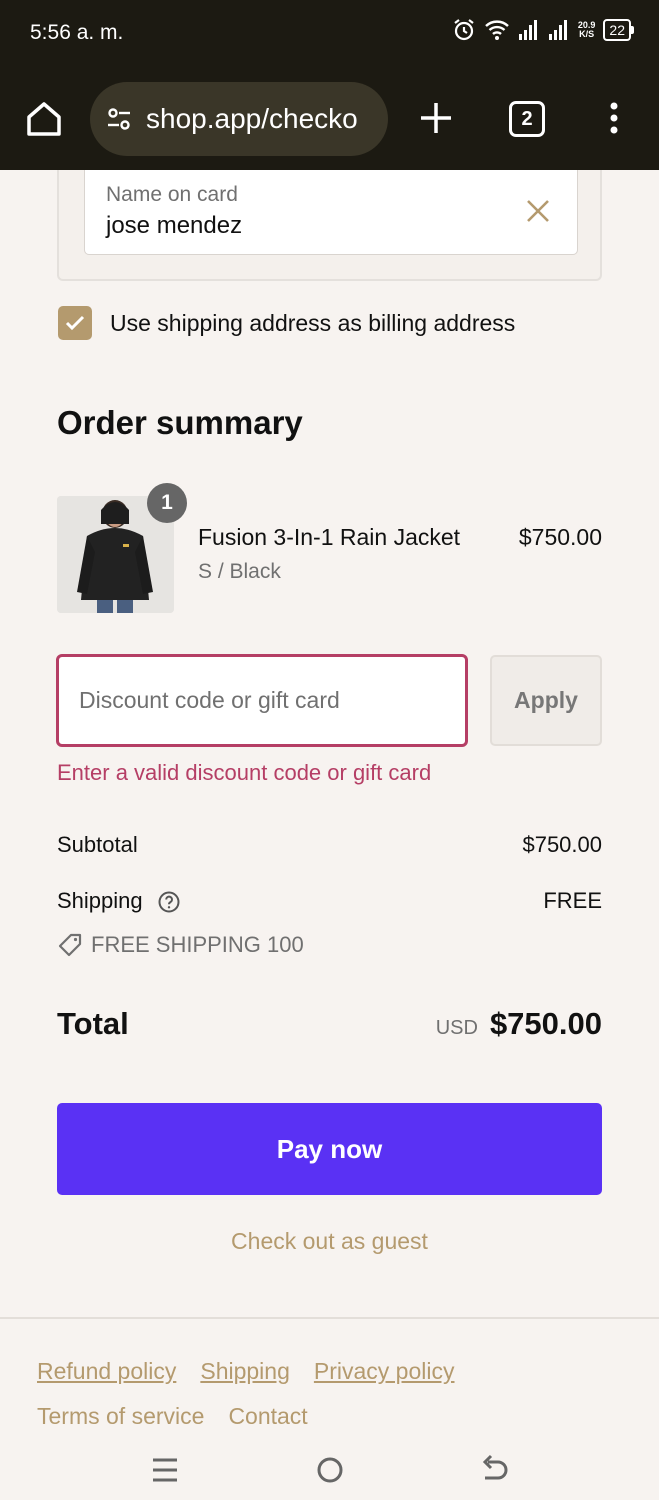  I want to click on pay-now-button: Pay now, so click(329, 1149).